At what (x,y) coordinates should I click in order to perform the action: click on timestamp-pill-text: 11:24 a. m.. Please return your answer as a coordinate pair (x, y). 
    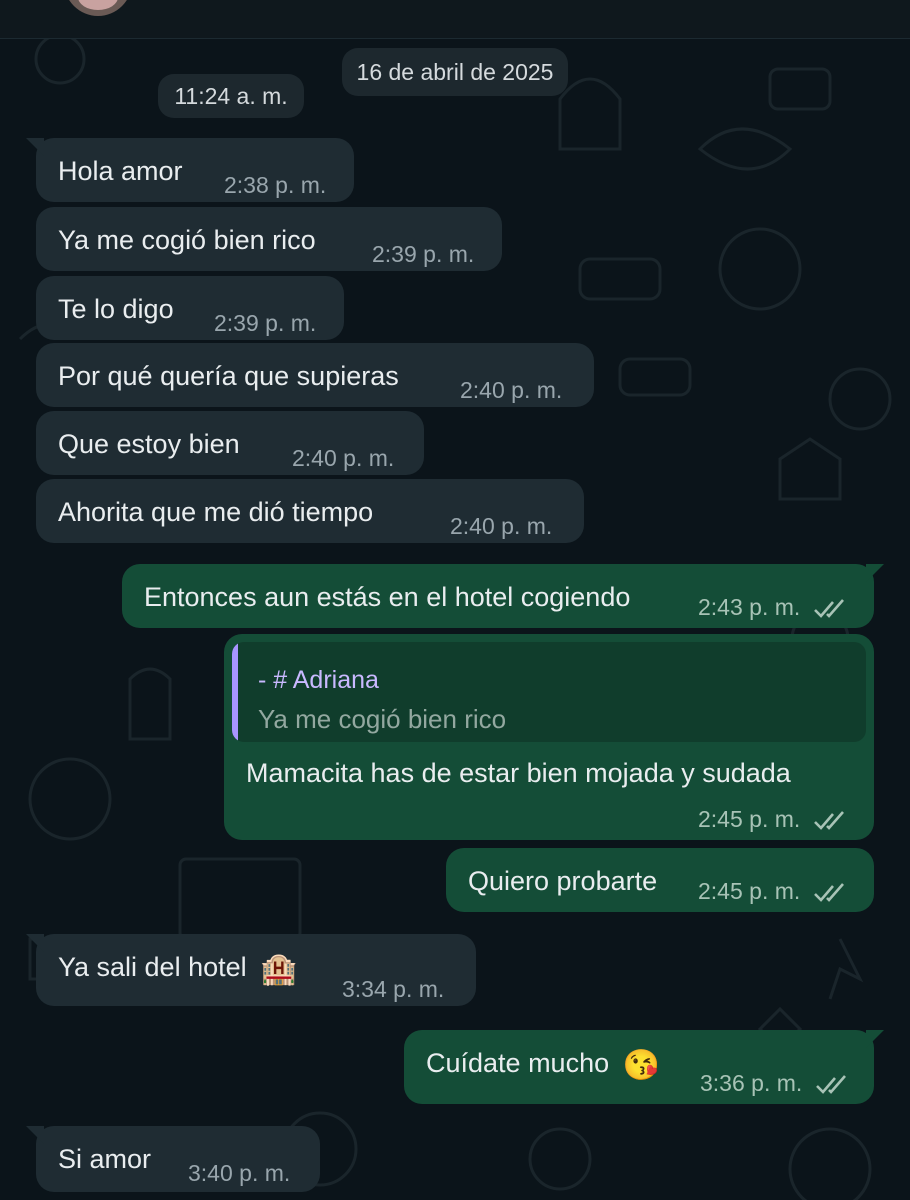
    Looking at the image, I should click on (231, 95).